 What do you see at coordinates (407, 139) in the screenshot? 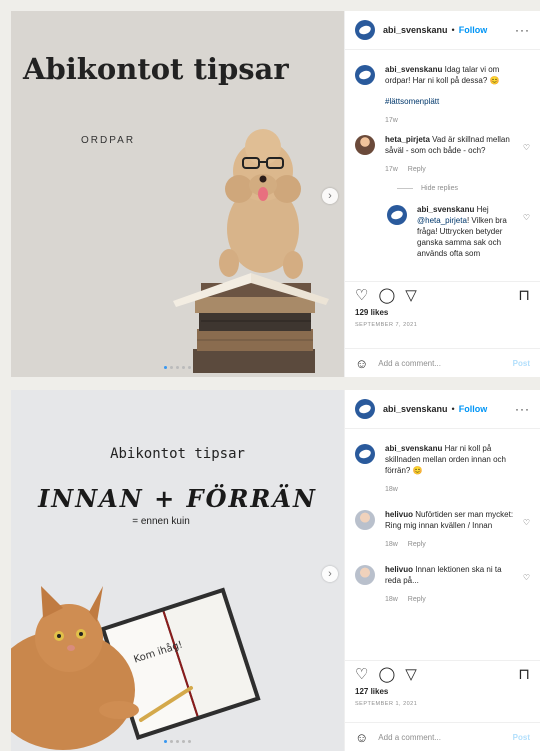
I see `comment-username: heta_pirjeta` at bounding box center [407, 139].